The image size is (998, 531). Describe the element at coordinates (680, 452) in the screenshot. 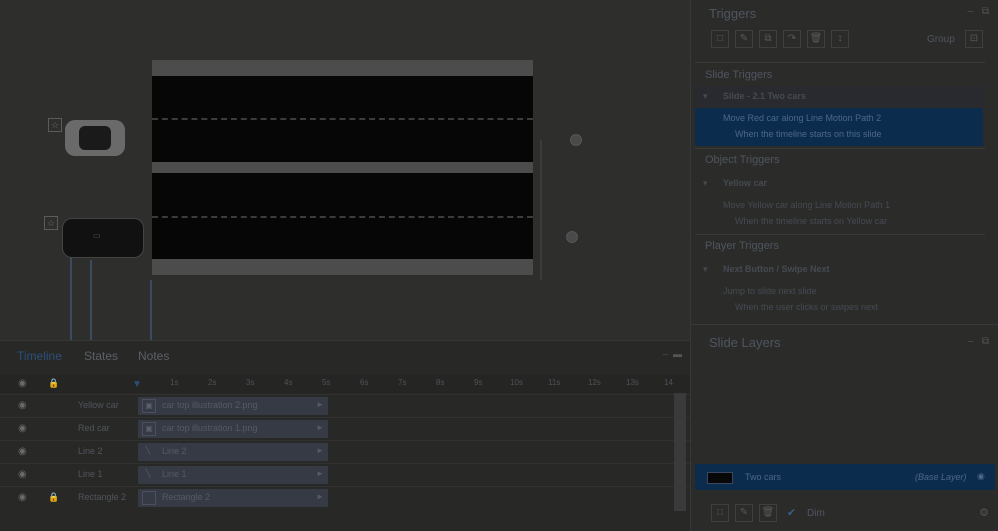

I see `timeline-scrollbar` at that location.